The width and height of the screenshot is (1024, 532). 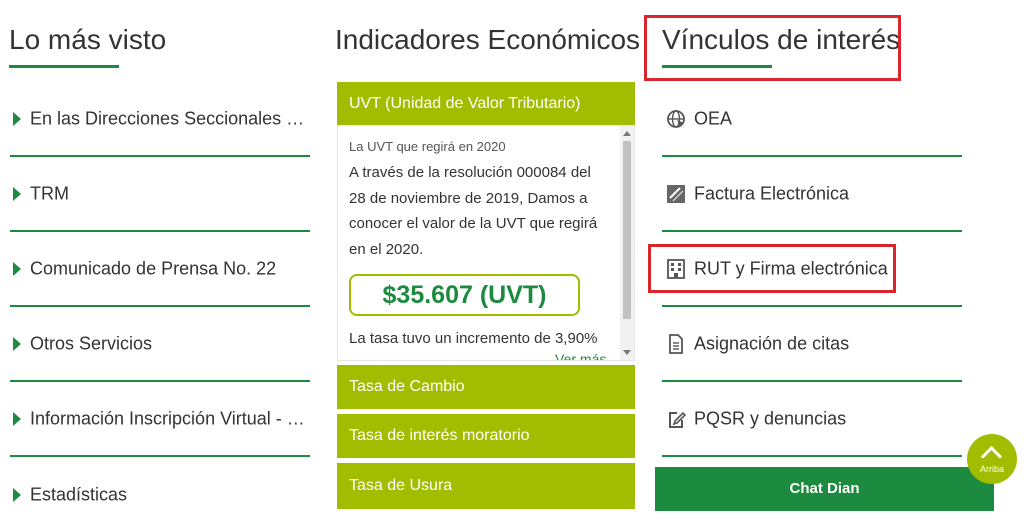 I want to click on most-viewed-item: Comunicado de Prensa No. 22, so click(x=160, y=269).